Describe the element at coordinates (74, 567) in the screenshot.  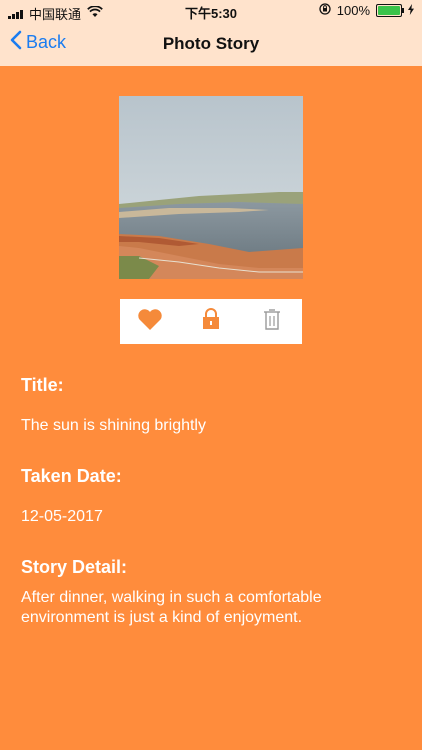
I see `story-detail-label: Story Detail:` at that location.